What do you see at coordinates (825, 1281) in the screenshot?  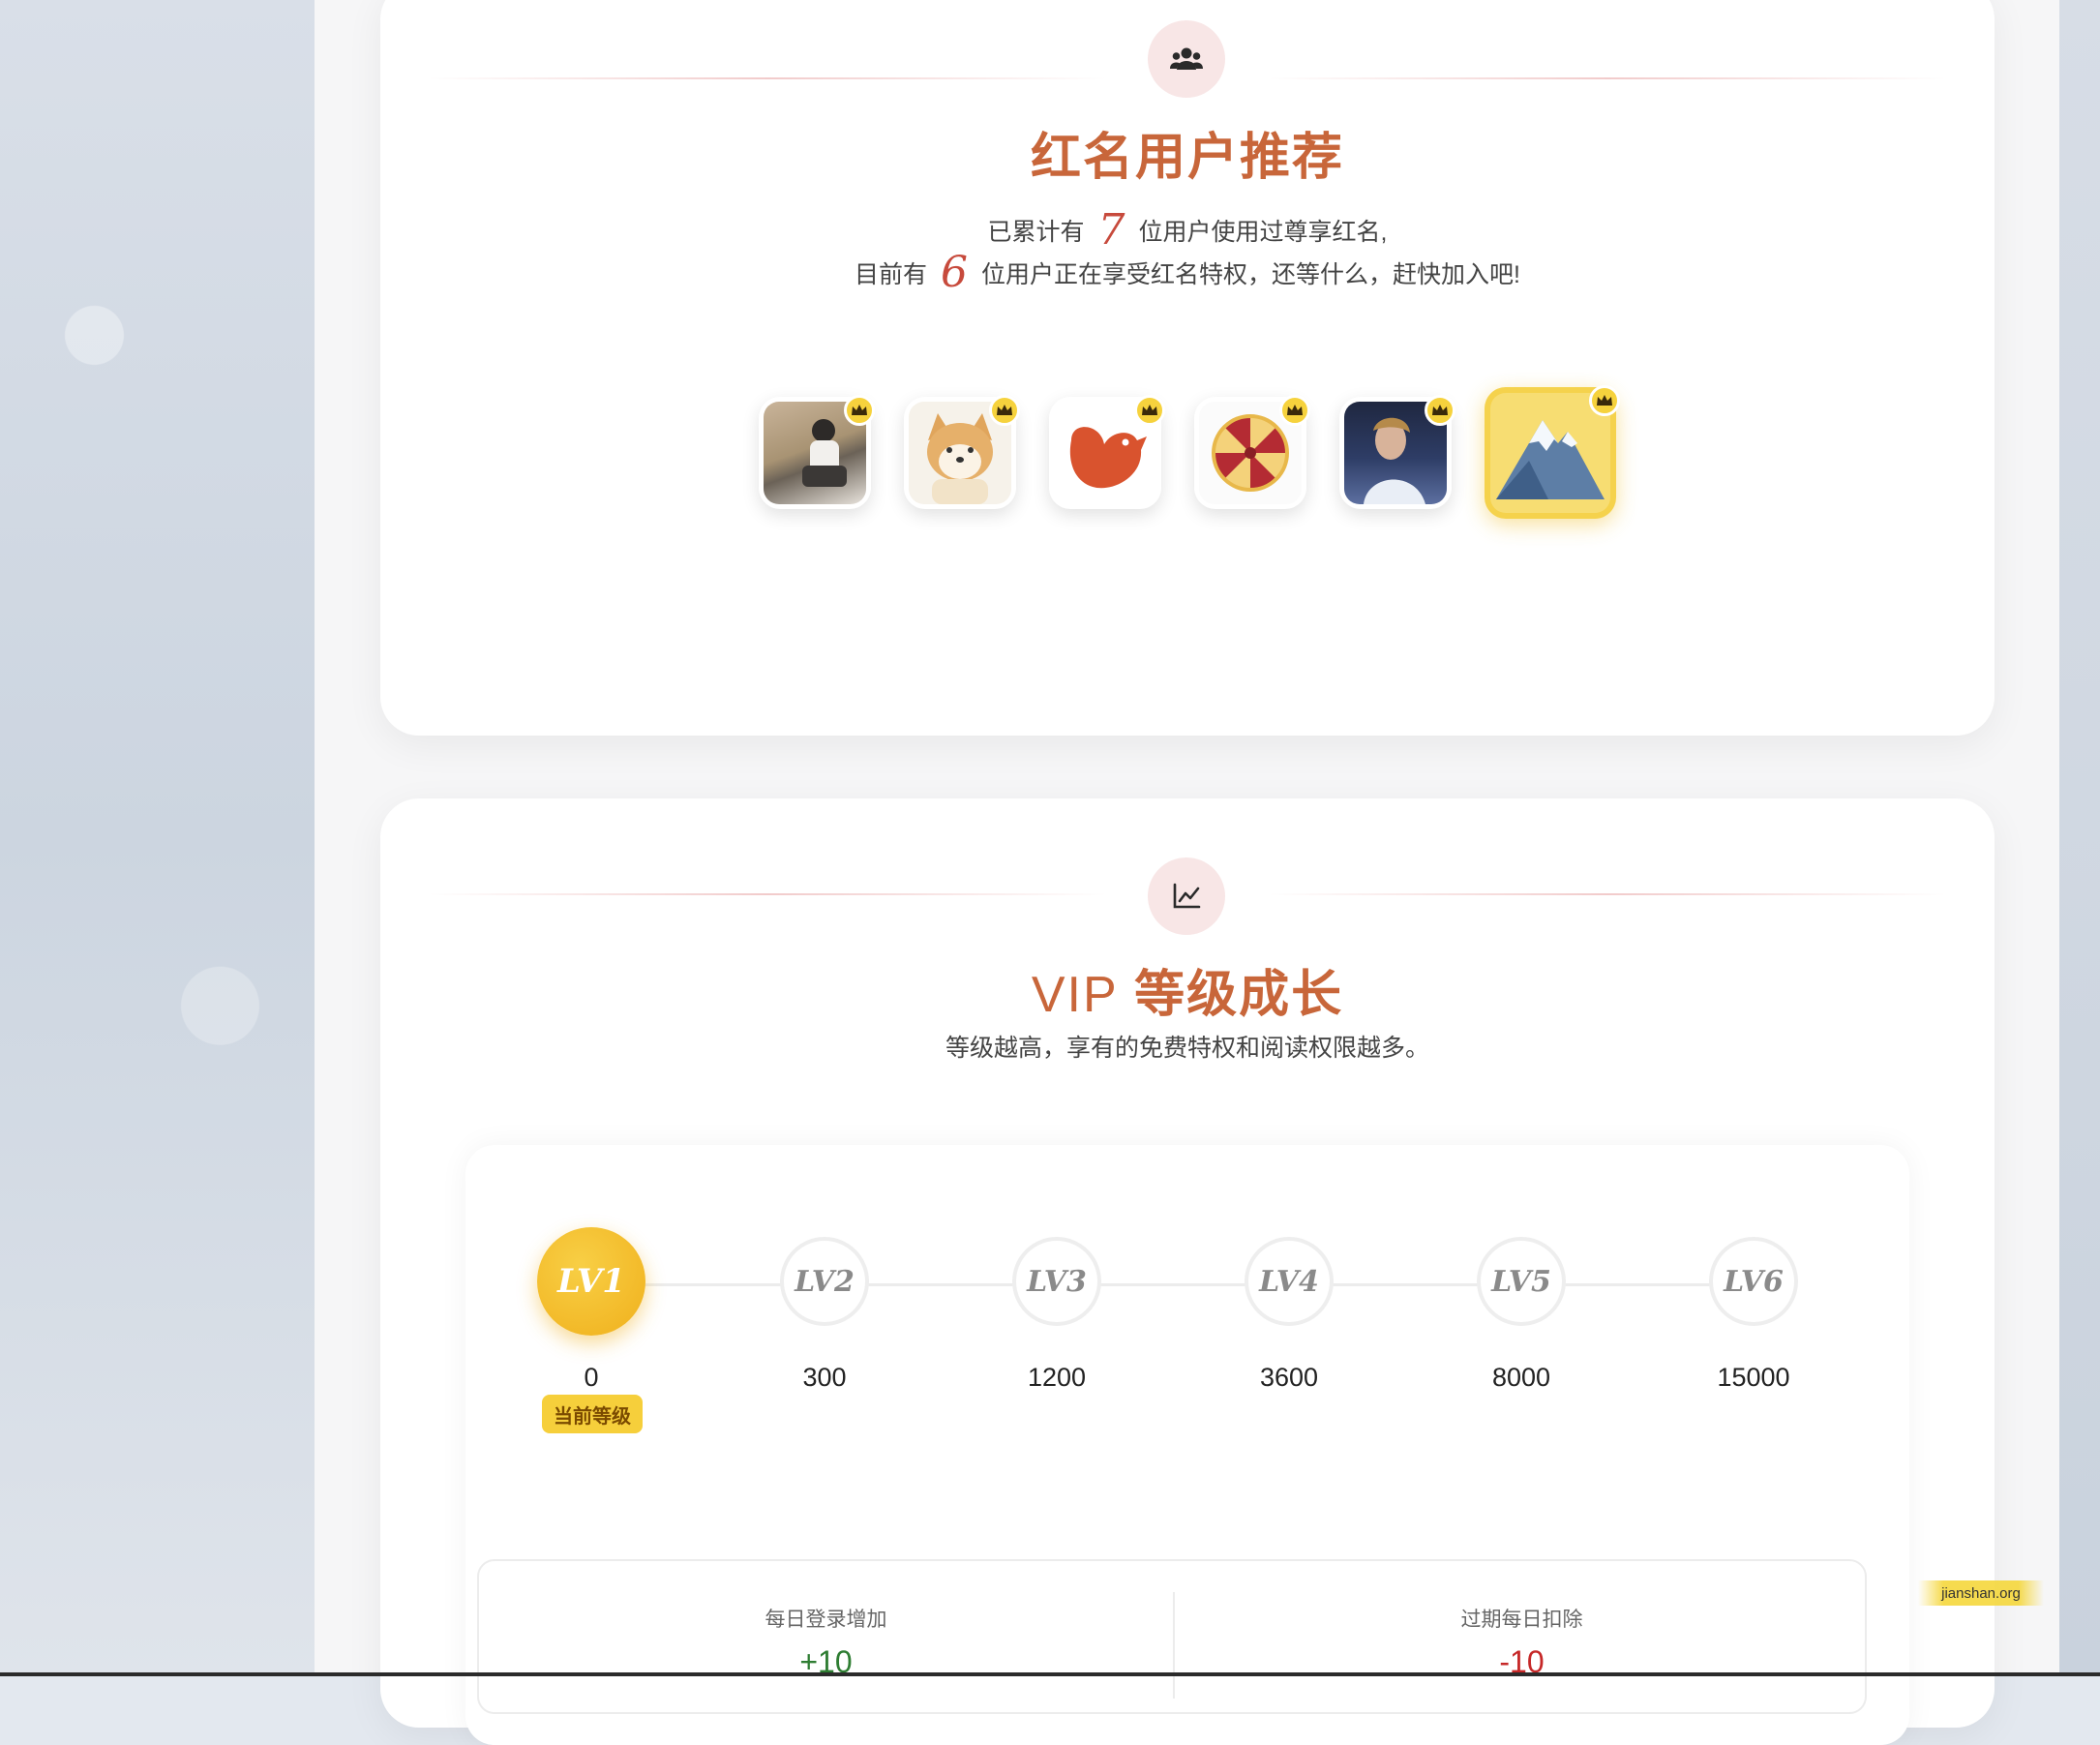 I see `level-node-2: LV2` at bounding box center [825, 1281].